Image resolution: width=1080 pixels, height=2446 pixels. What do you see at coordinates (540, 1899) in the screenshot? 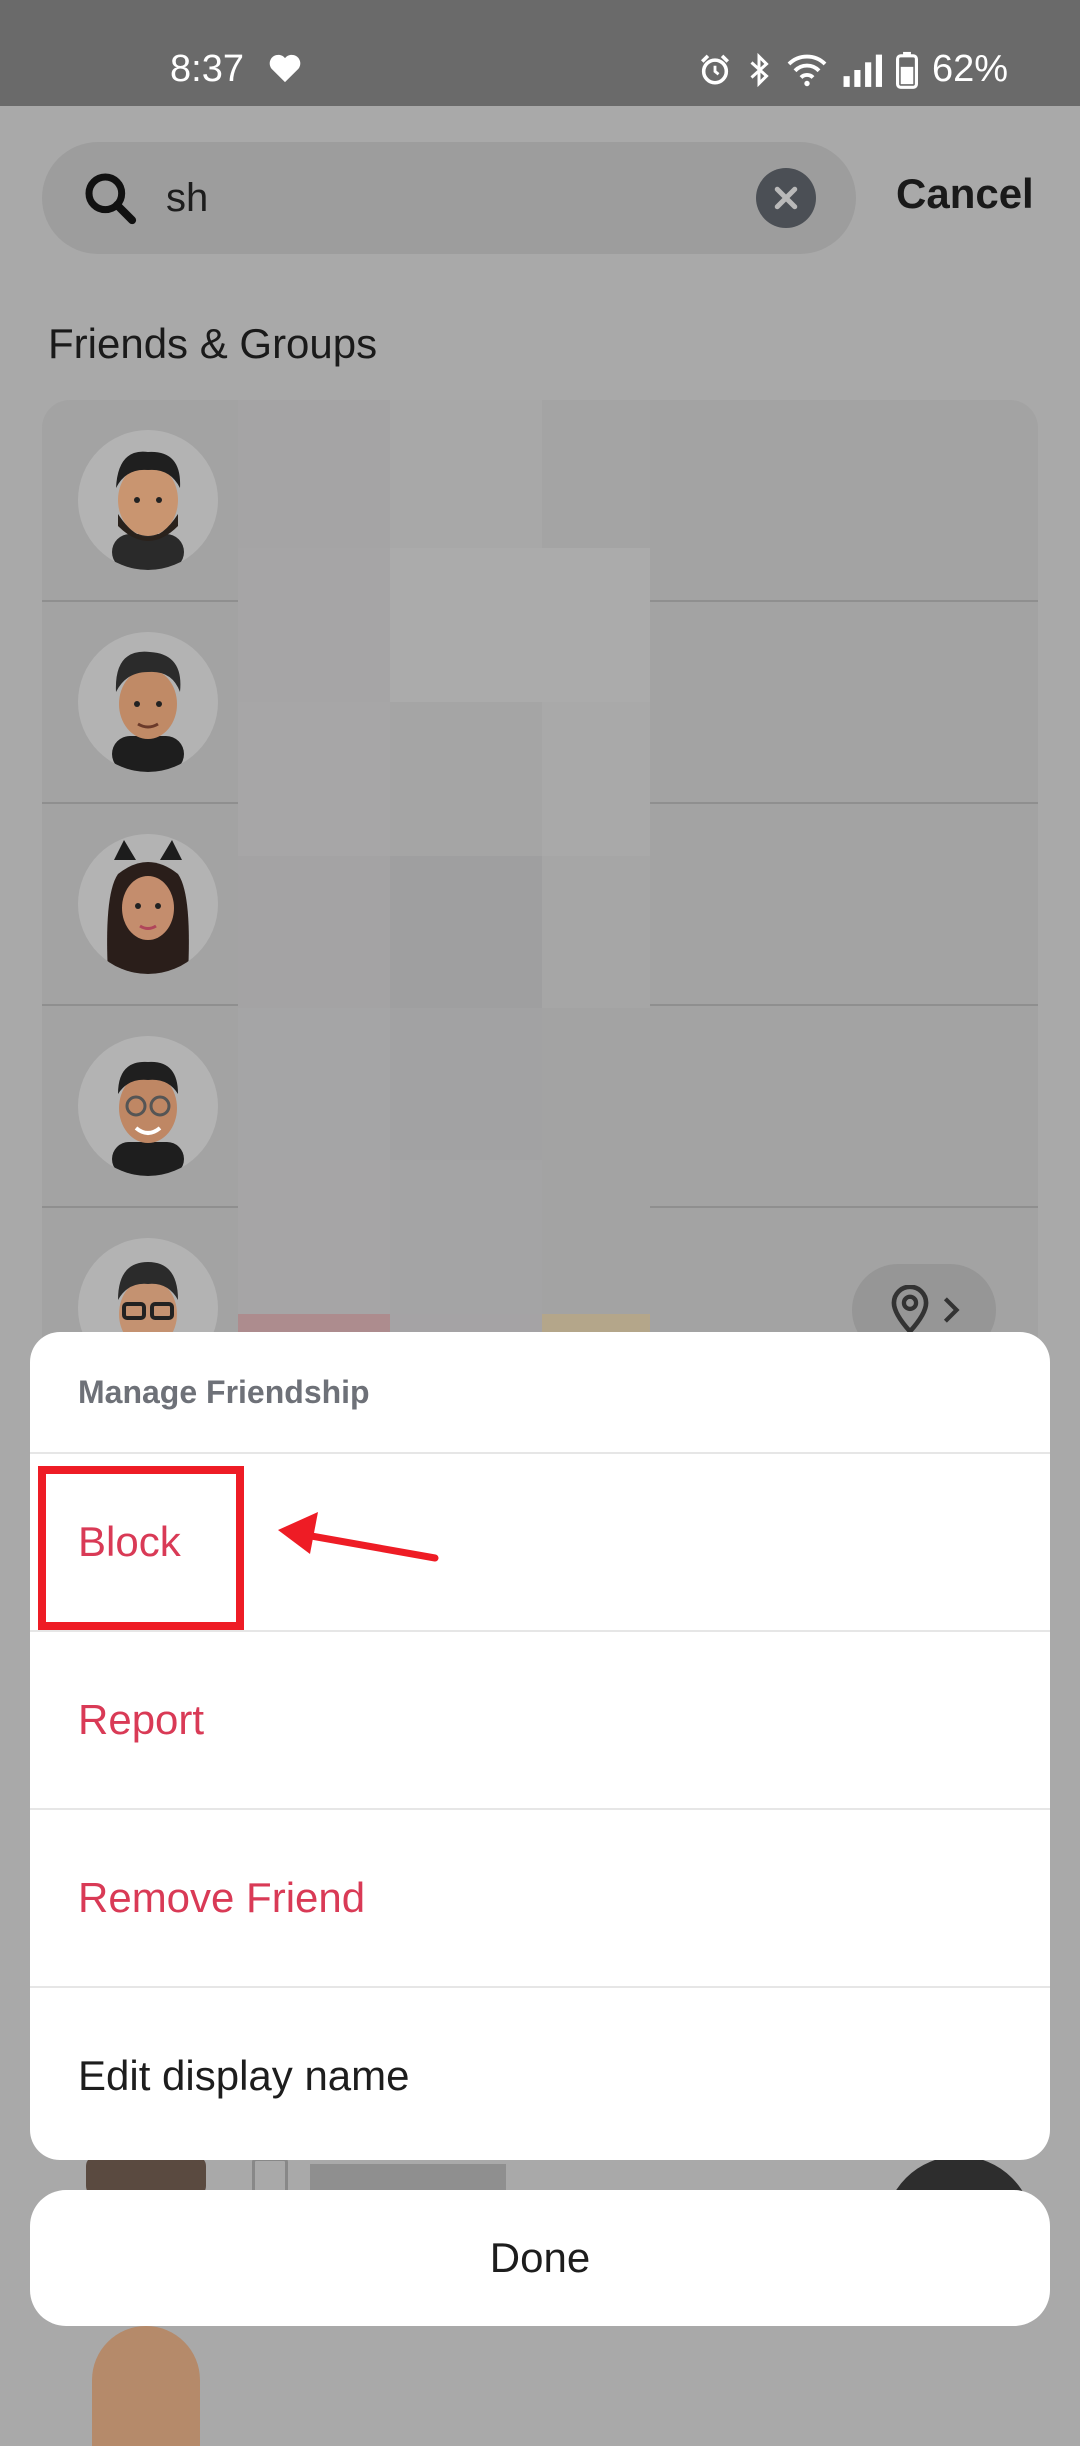
I see `remove-friend-button: Remove Friend` at bounding box center [540, 1899].